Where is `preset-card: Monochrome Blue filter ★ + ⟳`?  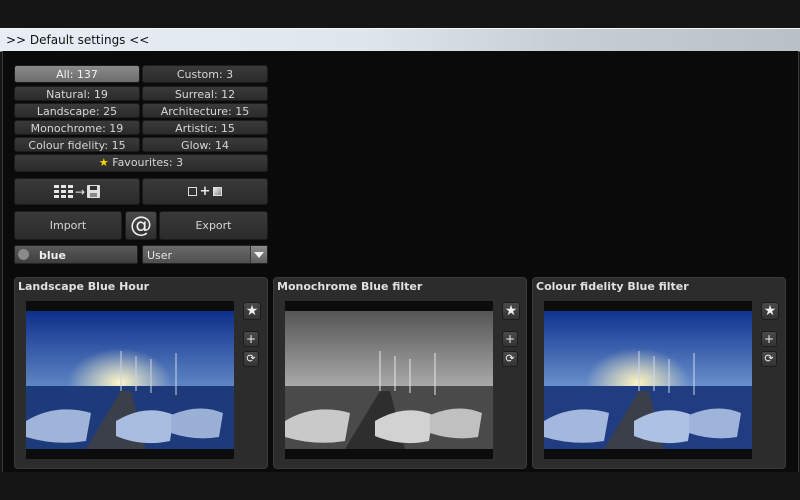
preset-card: Monochrome Blue filter ★ + ⟳ is located at coordinates (400, 373).